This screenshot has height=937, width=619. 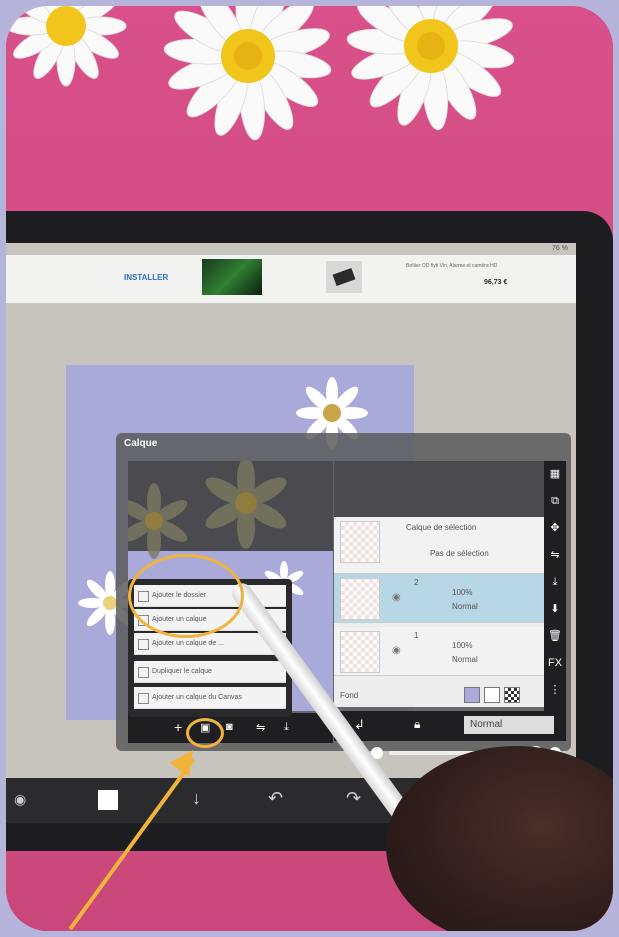 I want to click on move-icon: ✥, so click(x=555, y=528).